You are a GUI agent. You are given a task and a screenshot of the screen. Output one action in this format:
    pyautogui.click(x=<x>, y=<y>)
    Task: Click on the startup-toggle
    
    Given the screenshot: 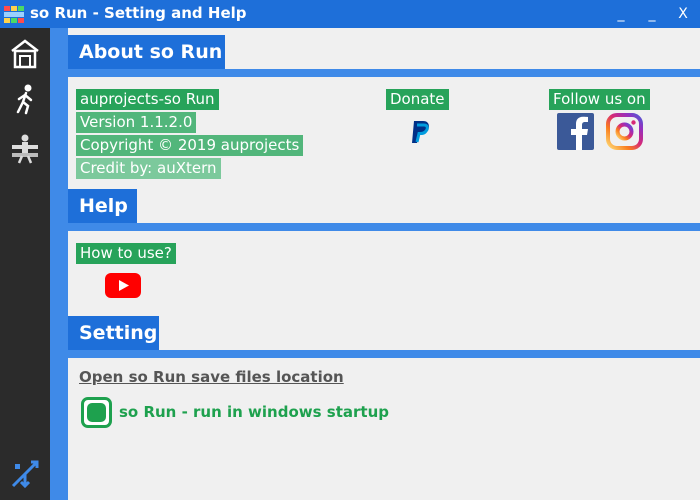 What is the action you would take?
    pyautogui.click(x=96, y=412)
    